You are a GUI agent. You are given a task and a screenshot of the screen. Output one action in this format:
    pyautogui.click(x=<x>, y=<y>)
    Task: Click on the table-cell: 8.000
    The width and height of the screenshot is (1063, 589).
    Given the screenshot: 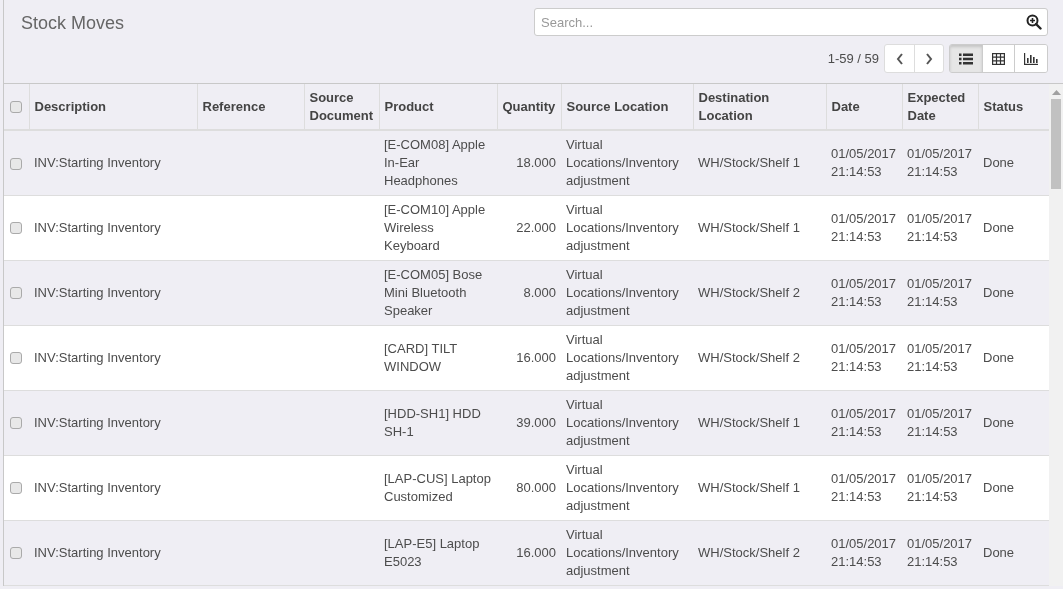 What is the action you would take?
    pyautogui.click(x=539, y=292)
    